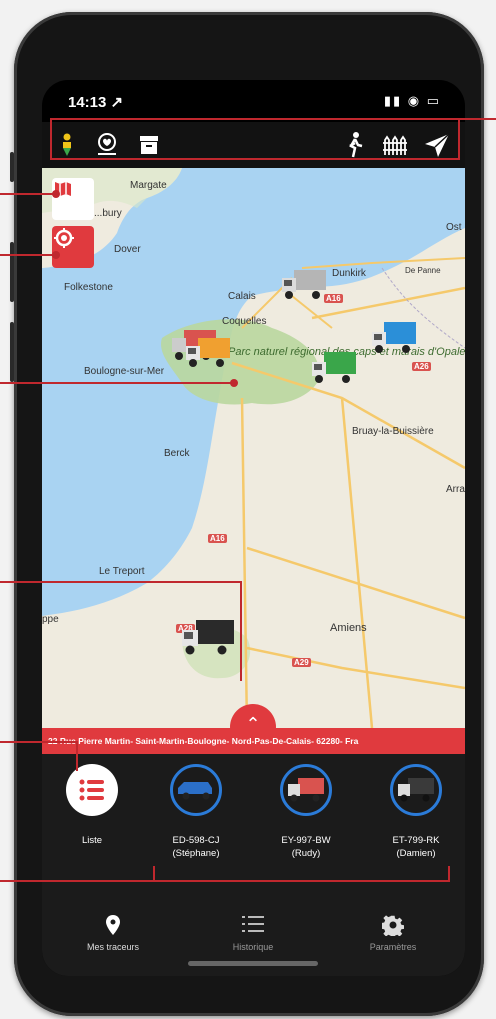 Image resolution: width=496 pixels, height=1019 pixels. What do you see at coordinates (416, 840) in the screenshot?
I see `tracker-plate: ET-799-RK` at bounding box center [416, 840].